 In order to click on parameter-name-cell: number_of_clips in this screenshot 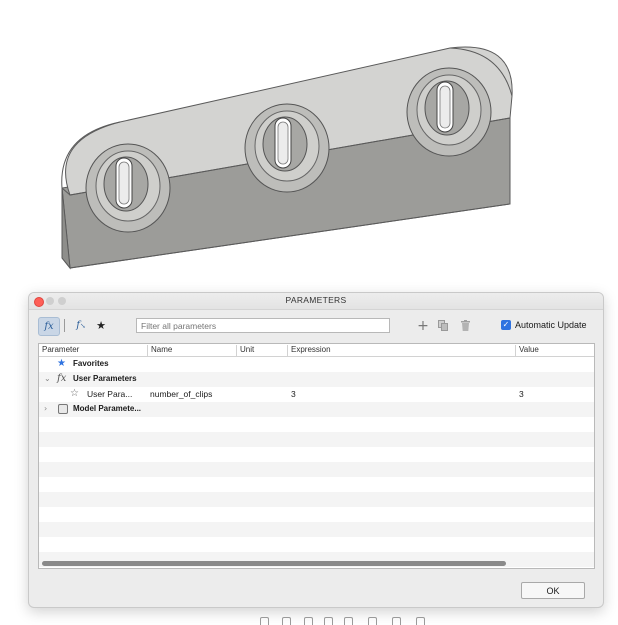, I will do `click(181, 394)`.